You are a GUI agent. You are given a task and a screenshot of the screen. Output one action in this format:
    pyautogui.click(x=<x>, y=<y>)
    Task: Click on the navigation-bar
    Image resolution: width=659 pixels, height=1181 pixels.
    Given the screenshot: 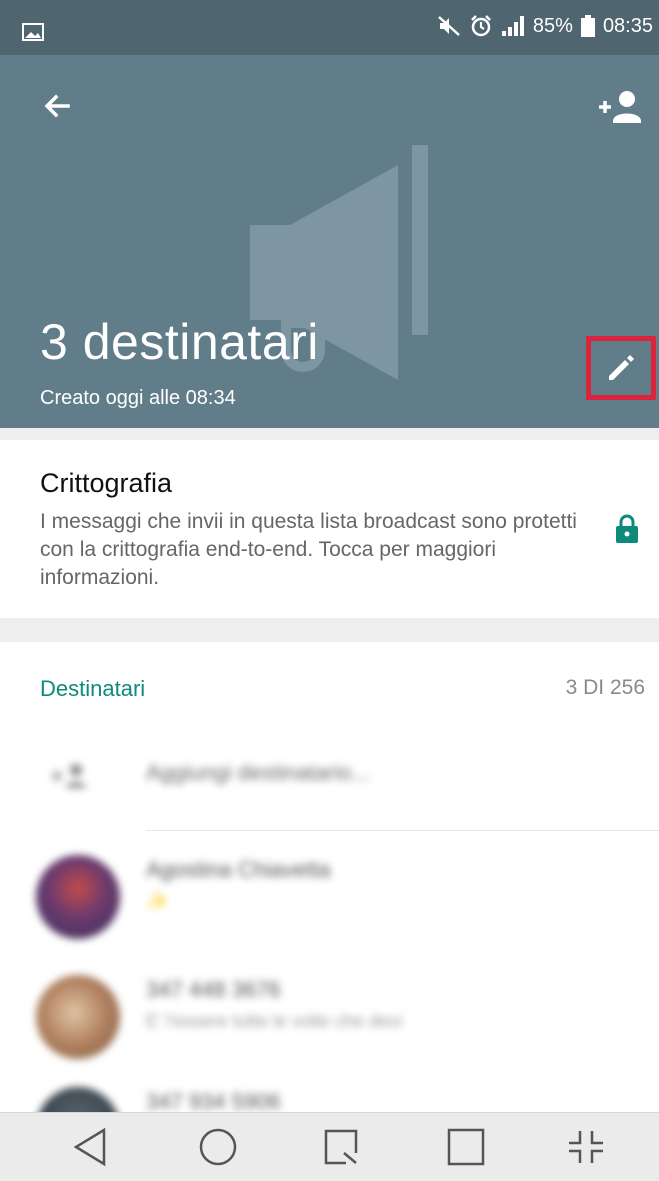 What is the action you would take?
    pyautogui.click(x=329, y=1146)
    